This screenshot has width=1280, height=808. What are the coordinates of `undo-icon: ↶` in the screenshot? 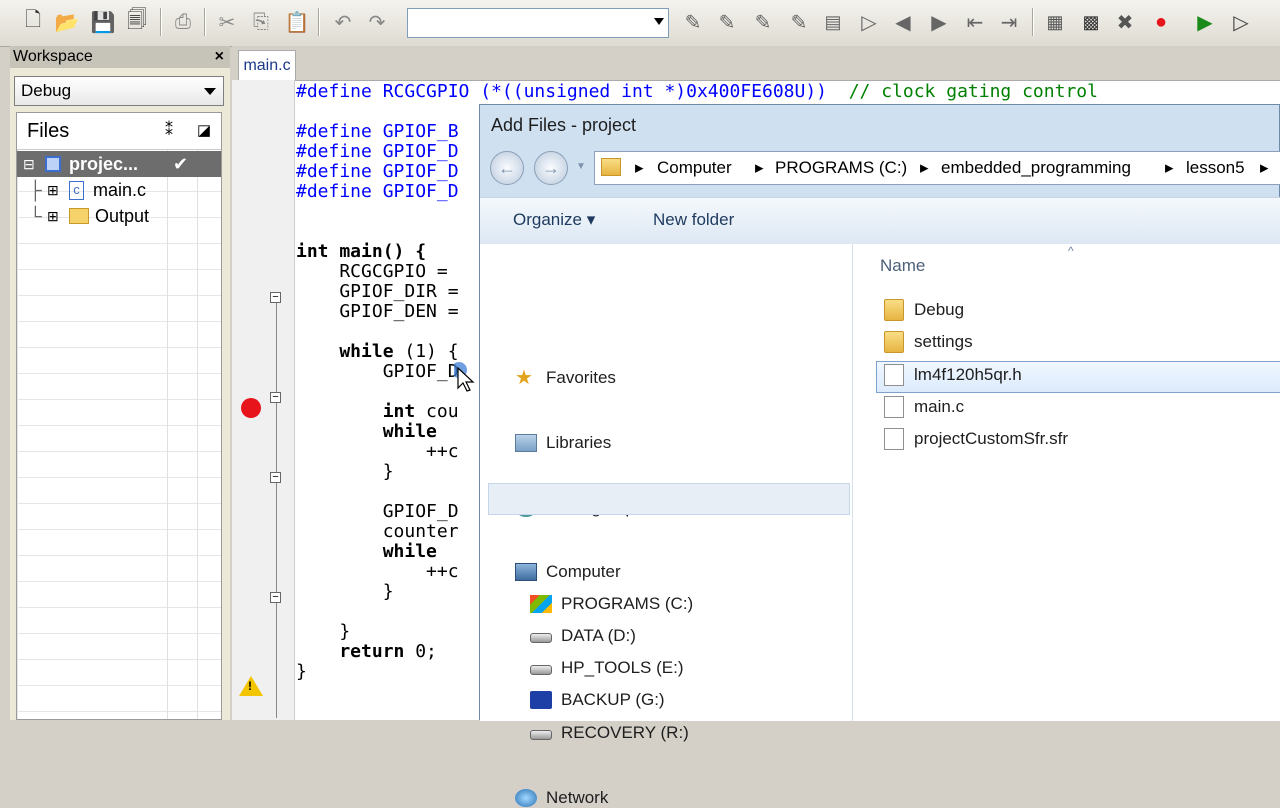 It's located at (343, 22).